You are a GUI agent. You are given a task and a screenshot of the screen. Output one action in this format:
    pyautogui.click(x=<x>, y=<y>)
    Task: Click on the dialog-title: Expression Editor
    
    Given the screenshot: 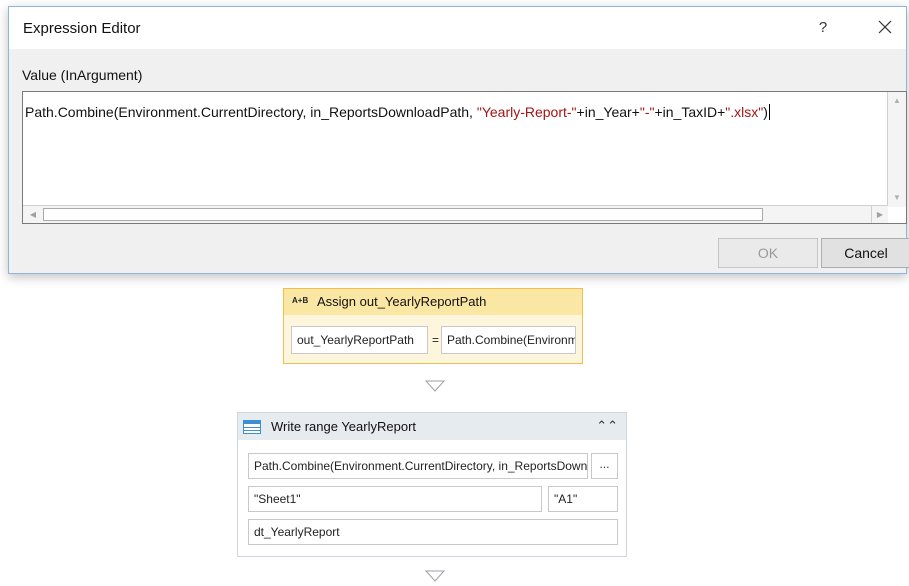 What is the action you would take?
    pyautogui.click(x=82, y=28)
    